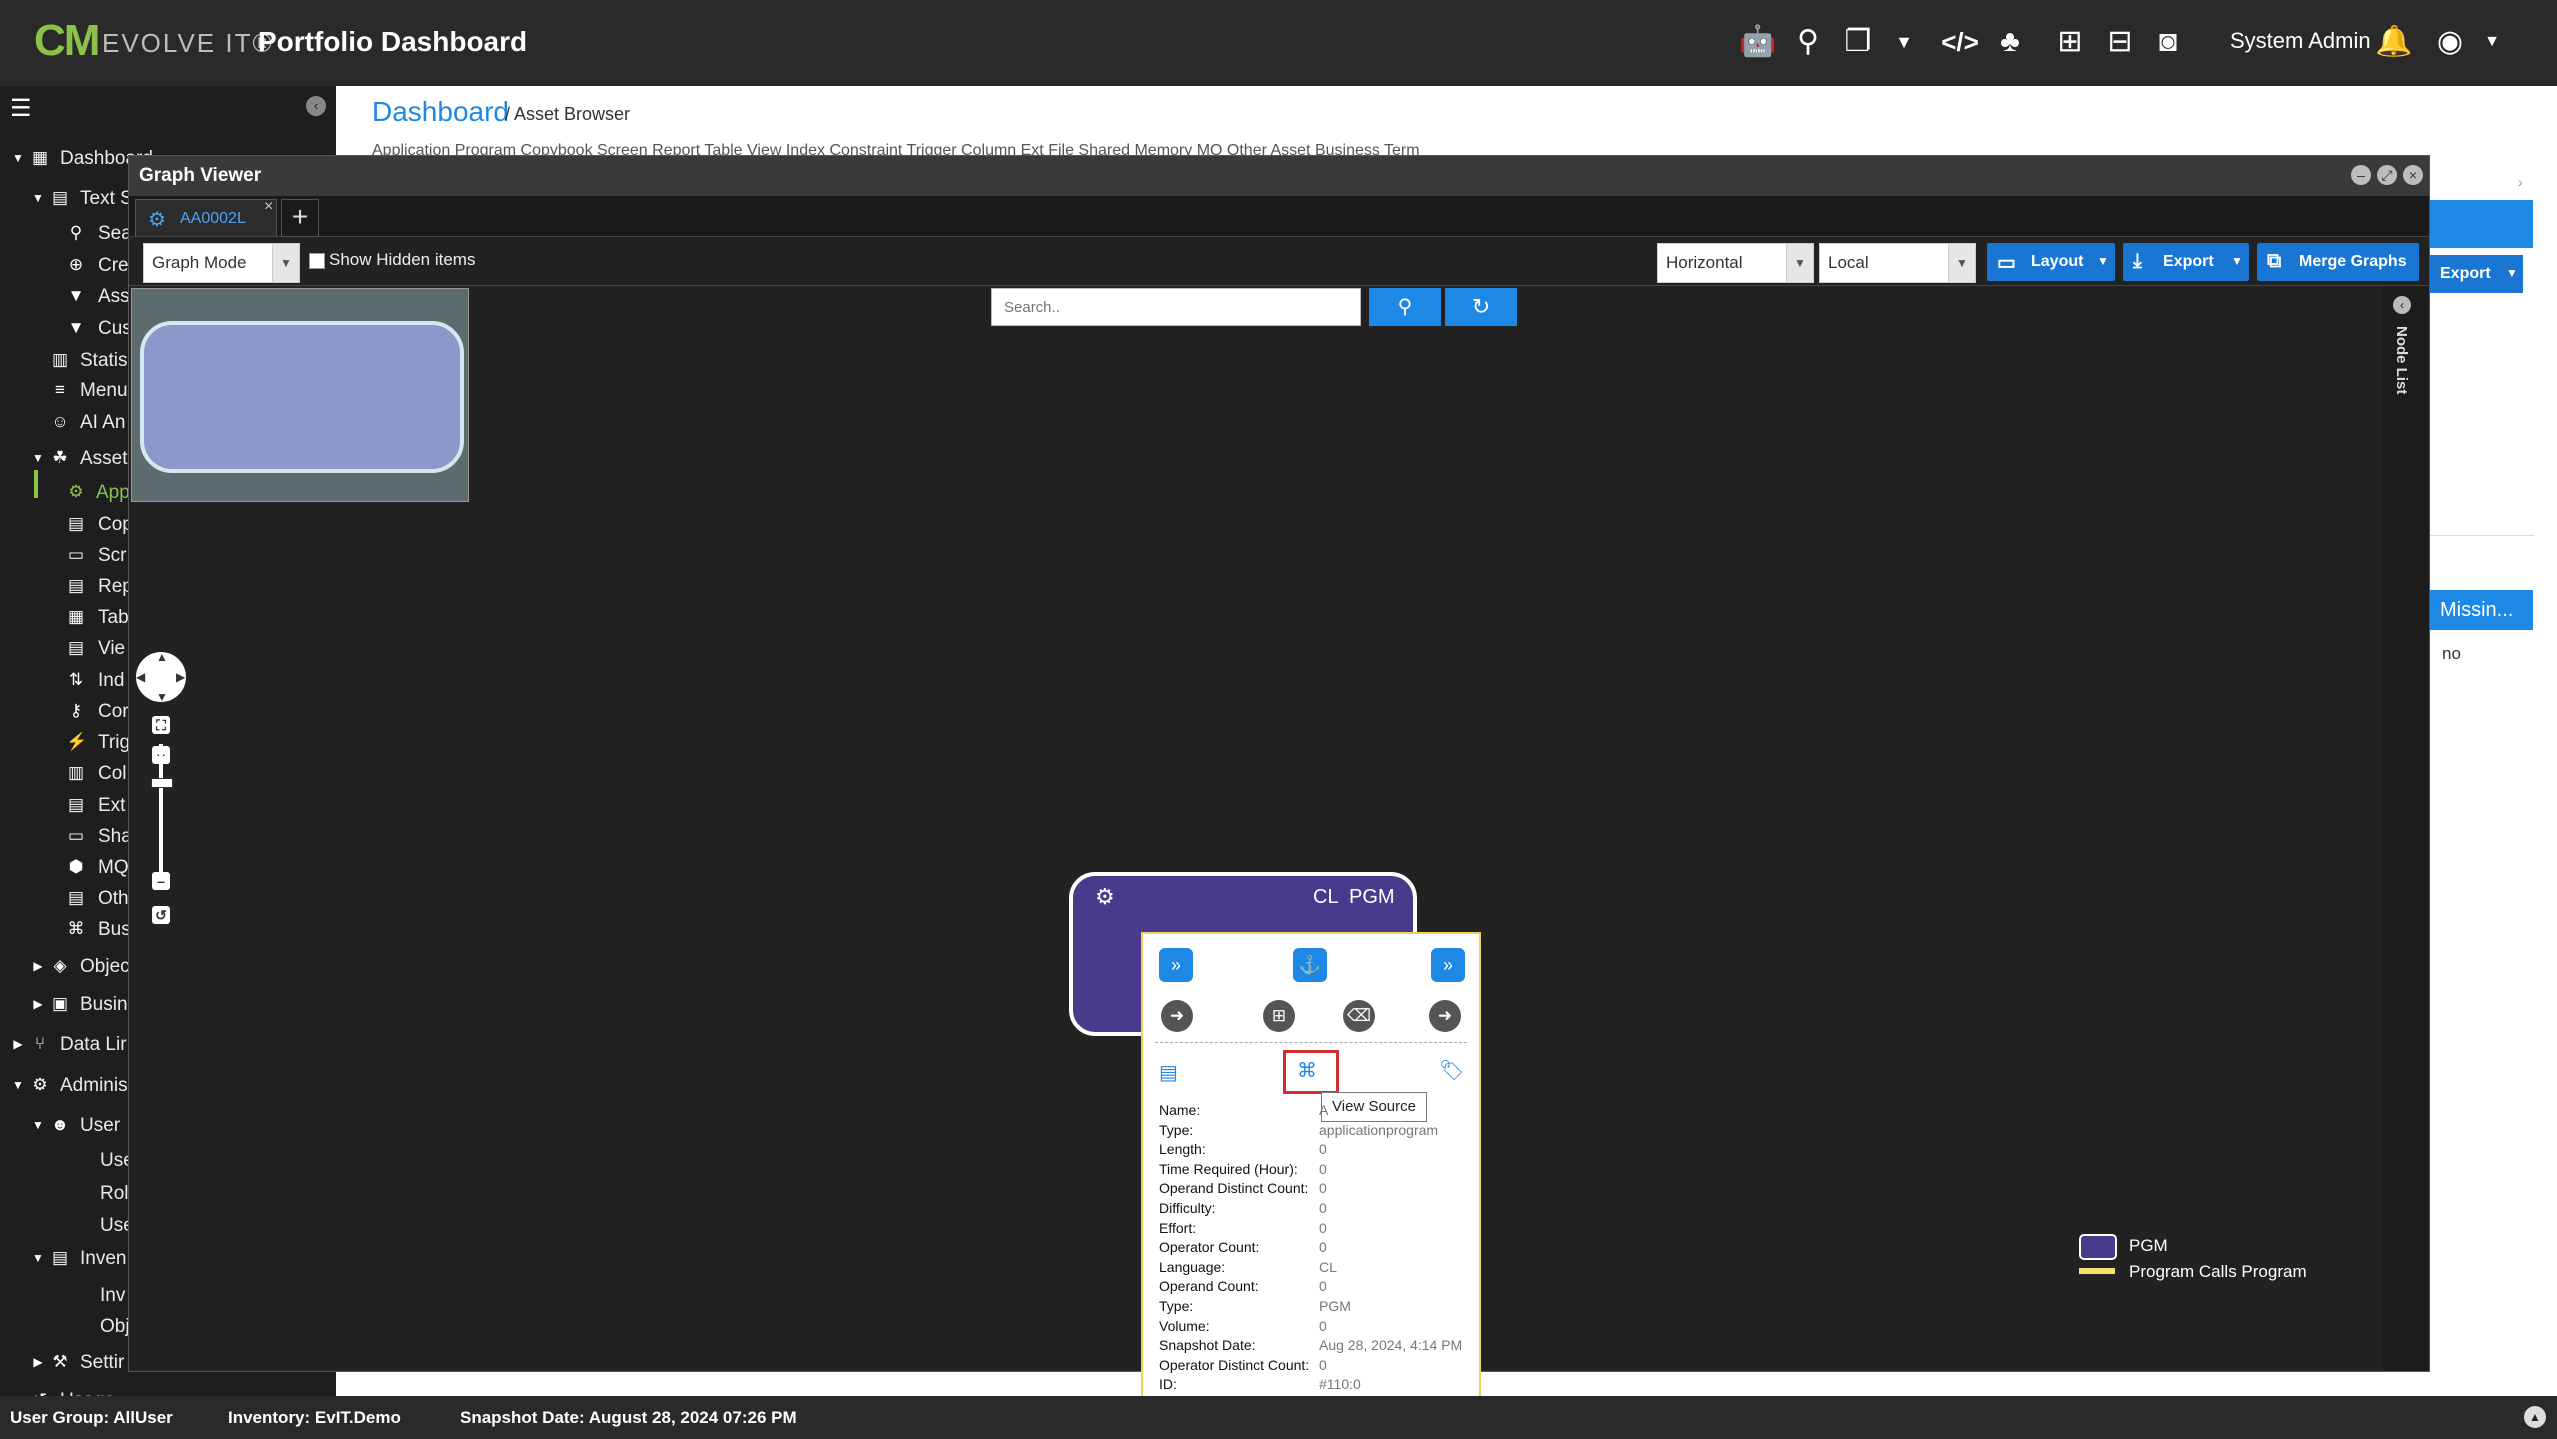 The width and height of the screenshot is (2557, 1439). What do you see at coordinates (1858, 42) in the screenshot?
I see `windows-icon: ❐` at bounding box center [1858, 42].